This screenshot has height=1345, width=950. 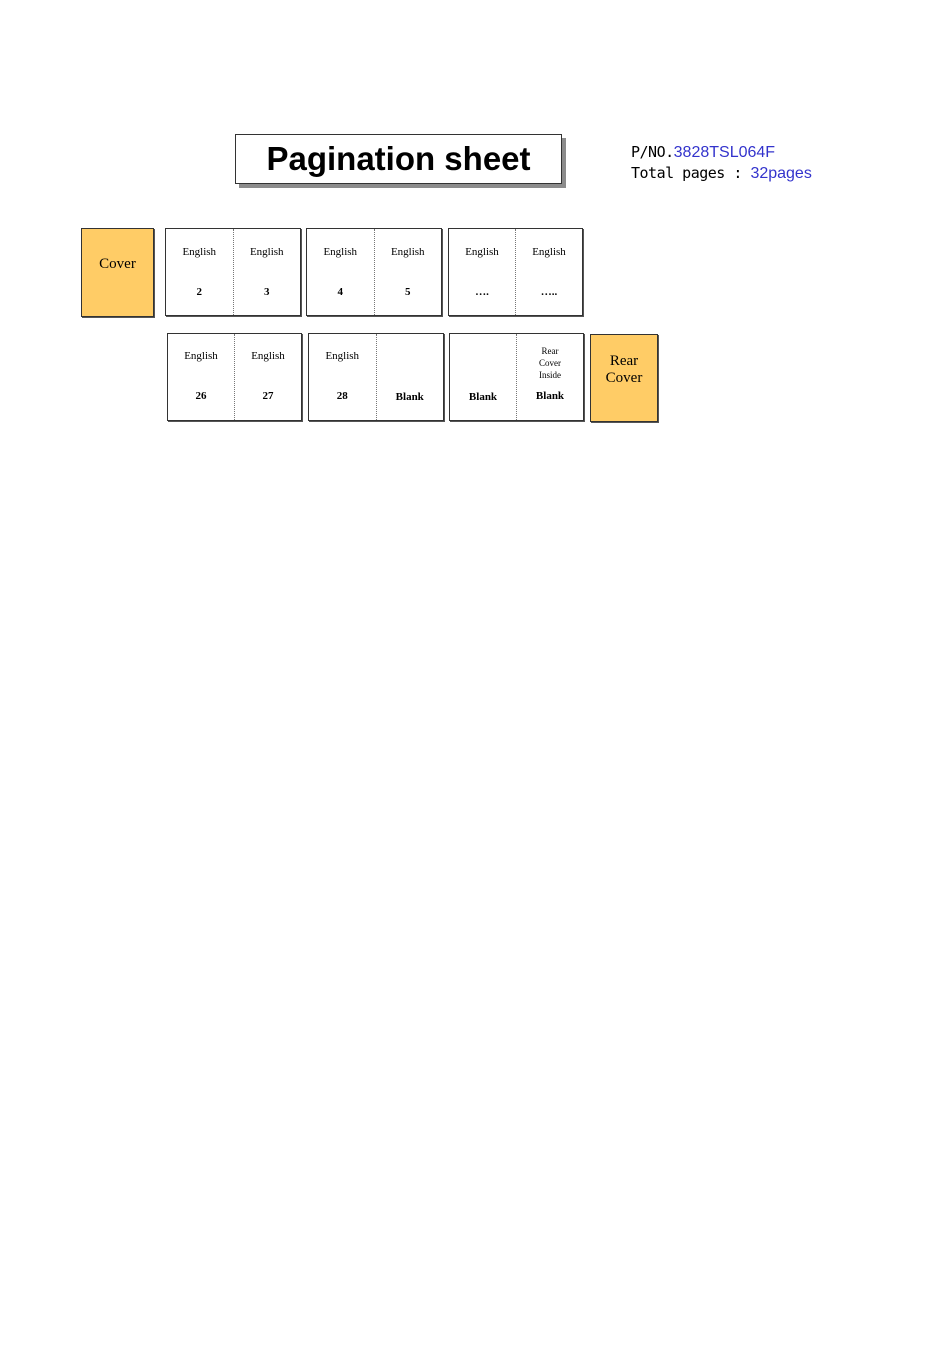 I want to click on page-5: English 5, so click(x=407, y=272).